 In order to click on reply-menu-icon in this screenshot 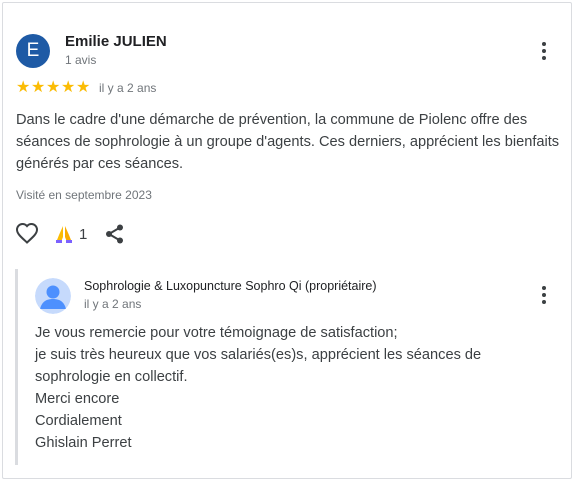, I will do `click(544, 295)`.